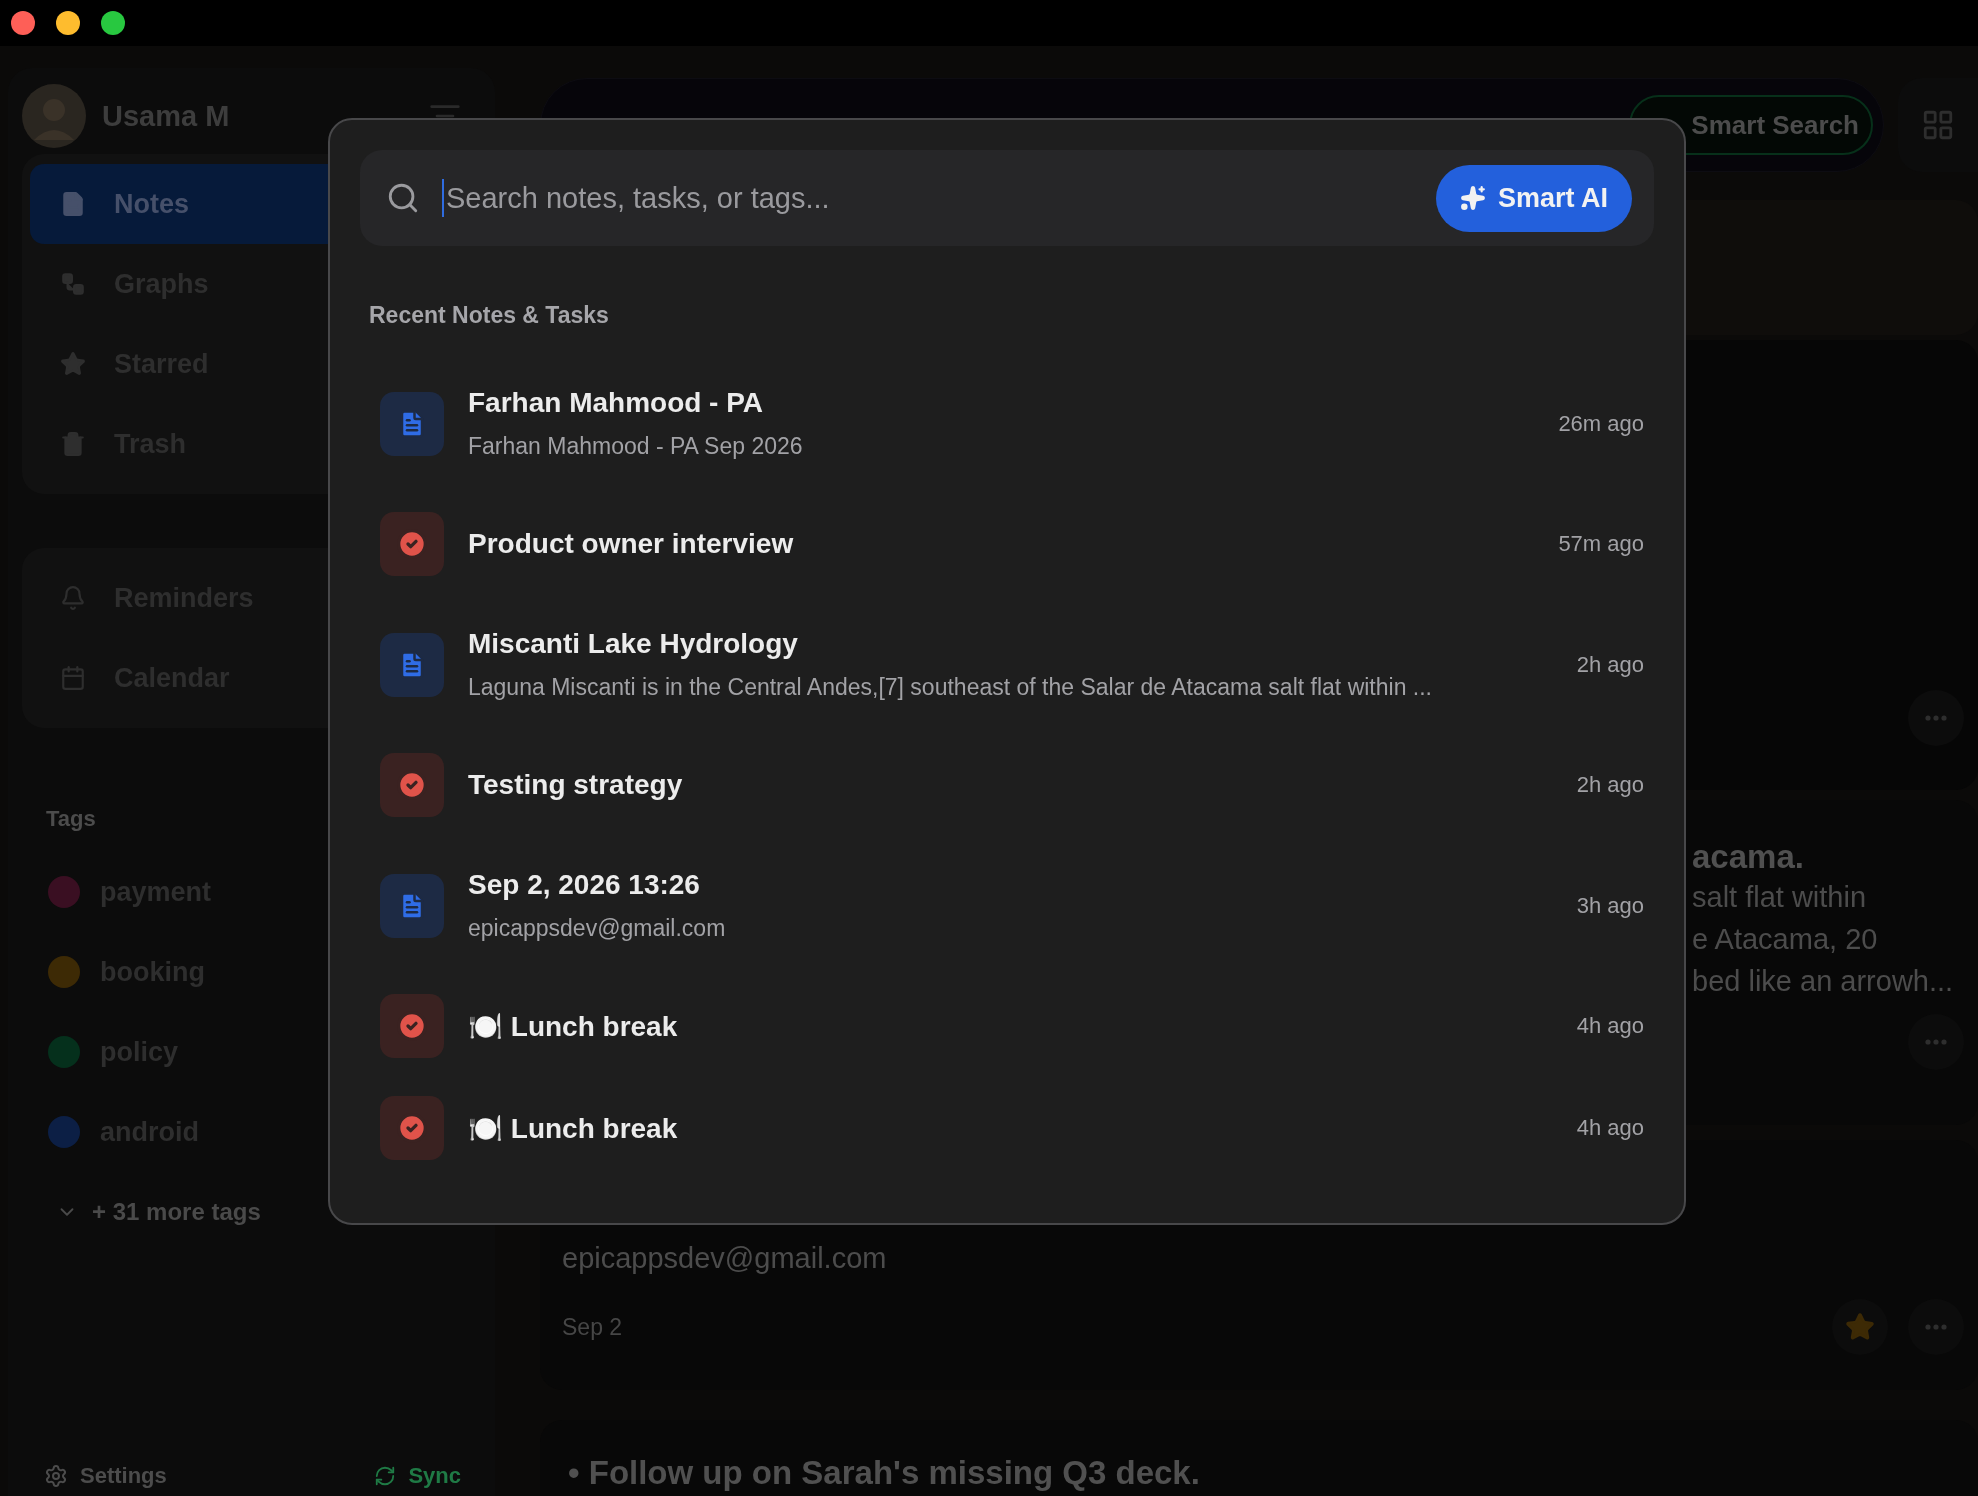  Describe the element at coordinates (1785, 939) in the screenshot. I see `note-excerpt: e Atacama, 20` at that location.